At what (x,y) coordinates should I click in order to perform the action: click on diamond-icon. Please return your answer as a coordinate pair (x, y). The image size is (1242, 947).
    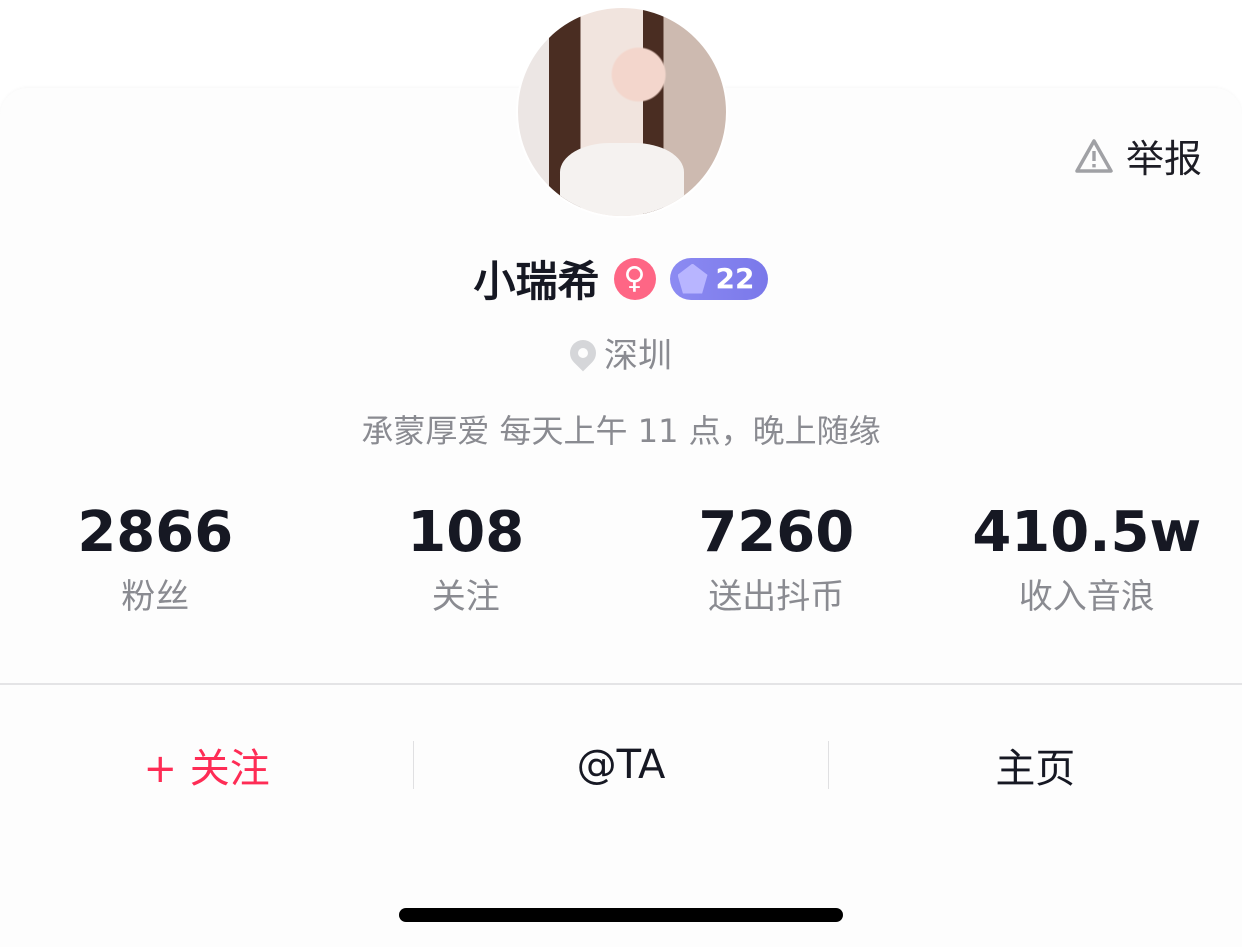
    Looking at the image, I should click on (692, 278).